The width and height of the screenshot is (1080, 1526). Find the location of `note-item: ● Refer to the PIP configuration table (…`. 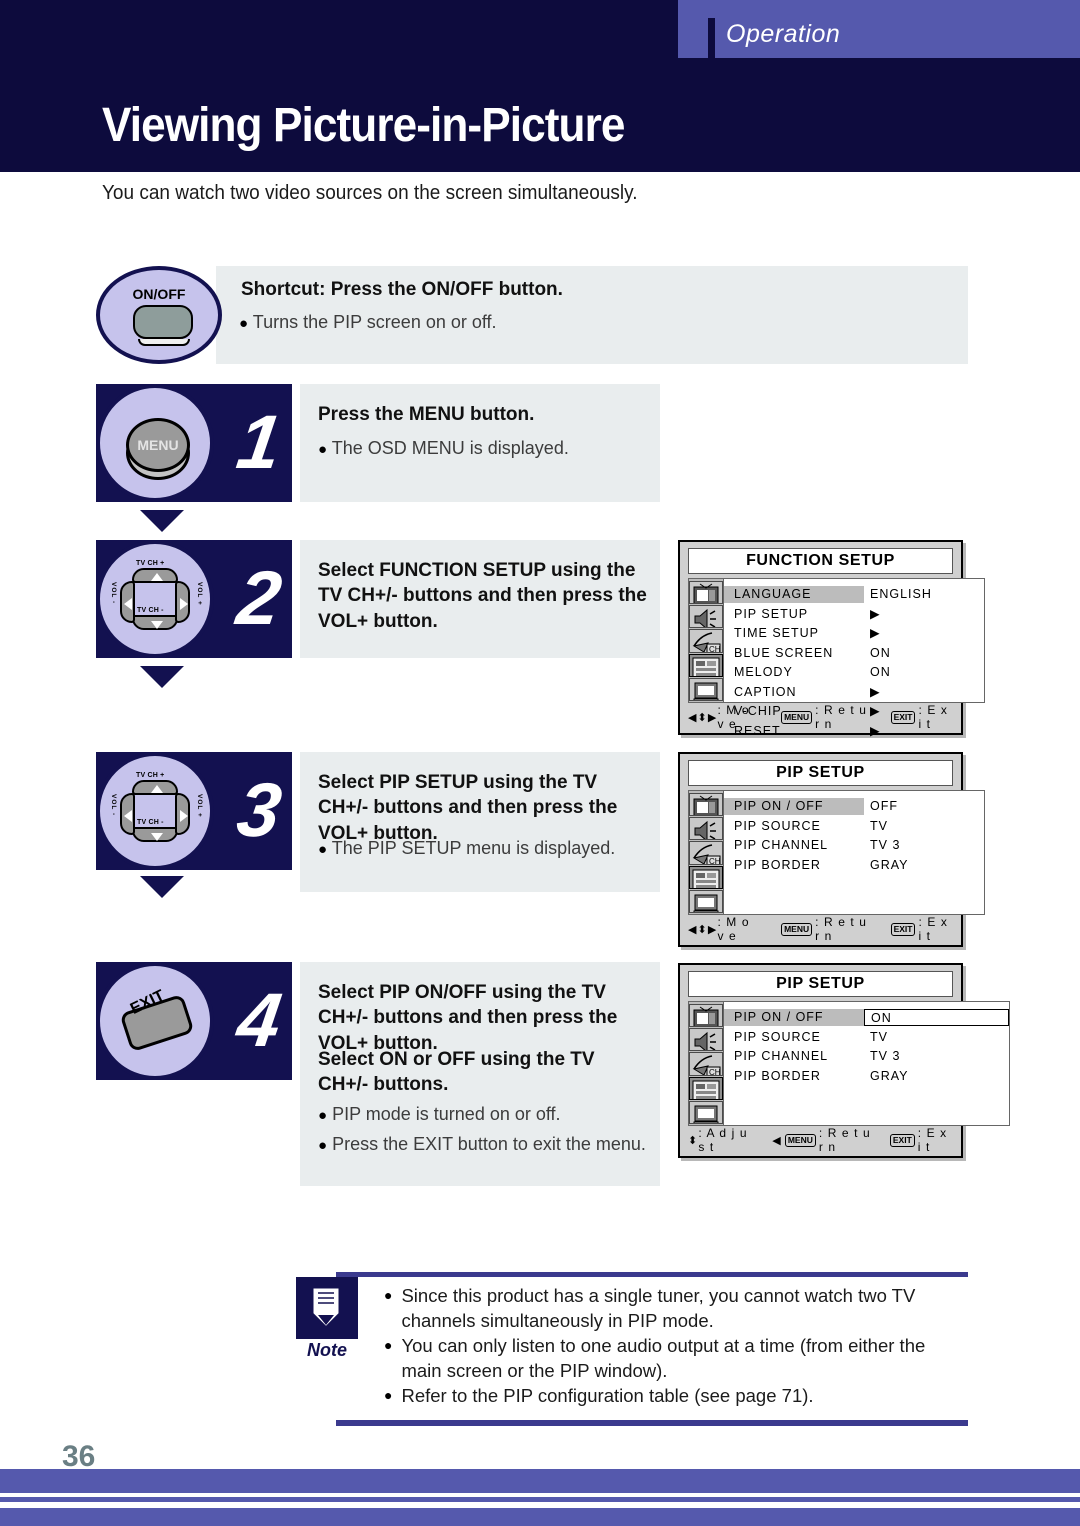

note-item: ● Refer to the PIP configuration table (… is located at coordinates (676, 1396).